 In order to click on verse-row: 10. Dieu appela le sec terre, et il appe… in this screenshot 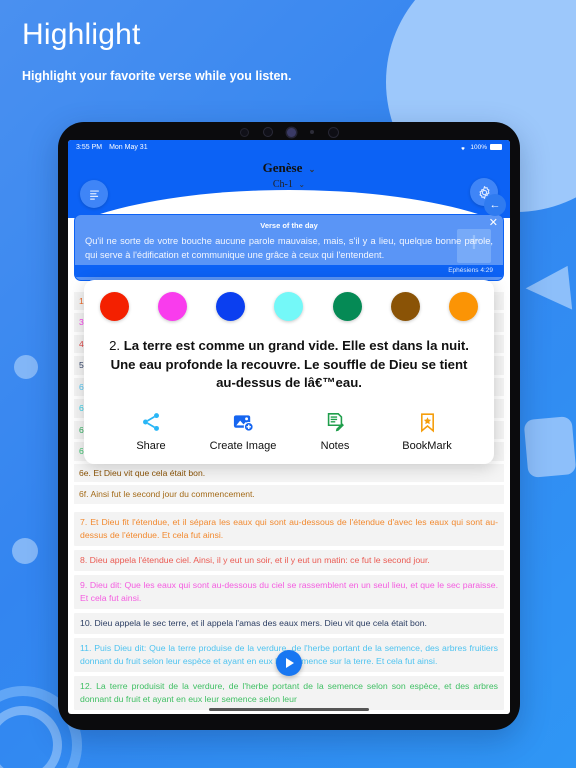, I will do `click(289, 624)`.